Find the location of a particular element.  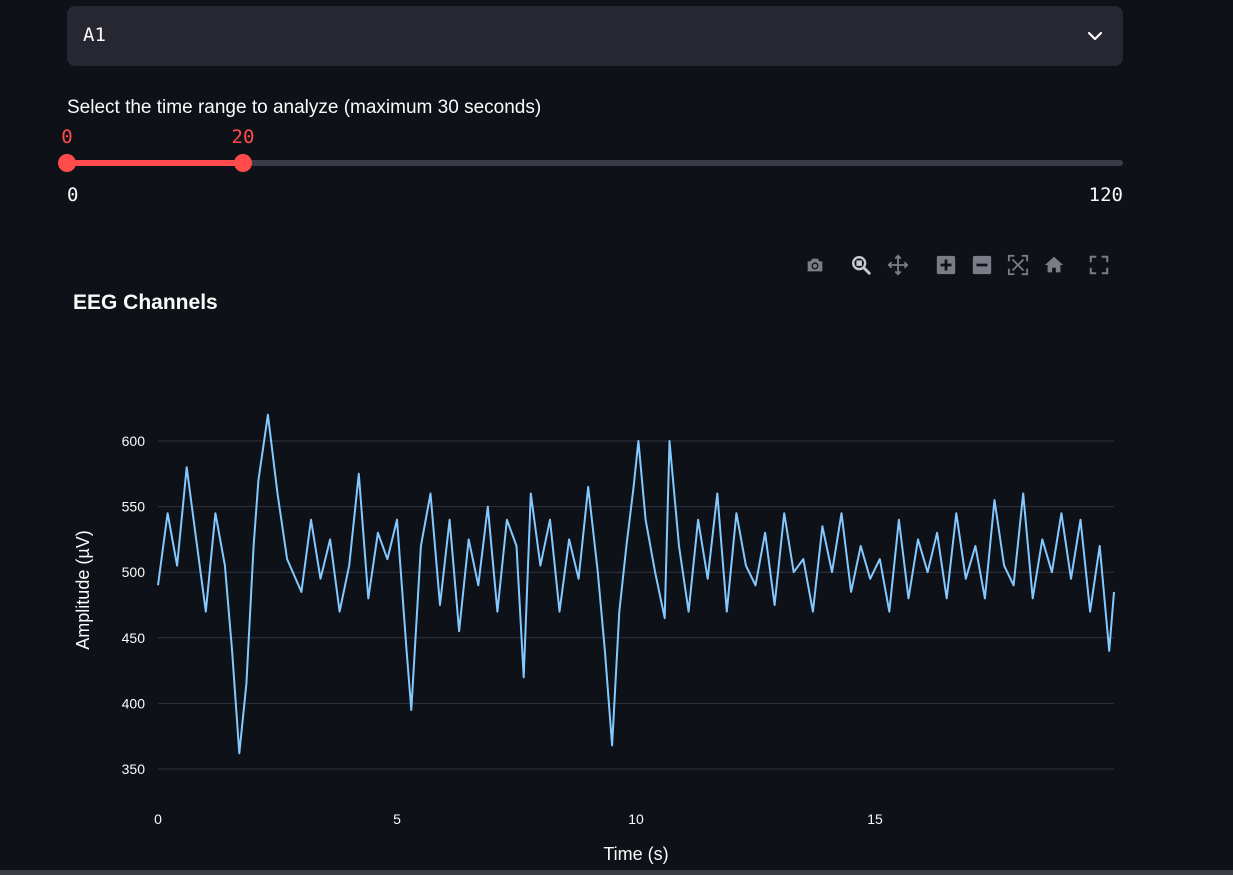

x-tick-label: 5 is located at coordinates (397, 819).